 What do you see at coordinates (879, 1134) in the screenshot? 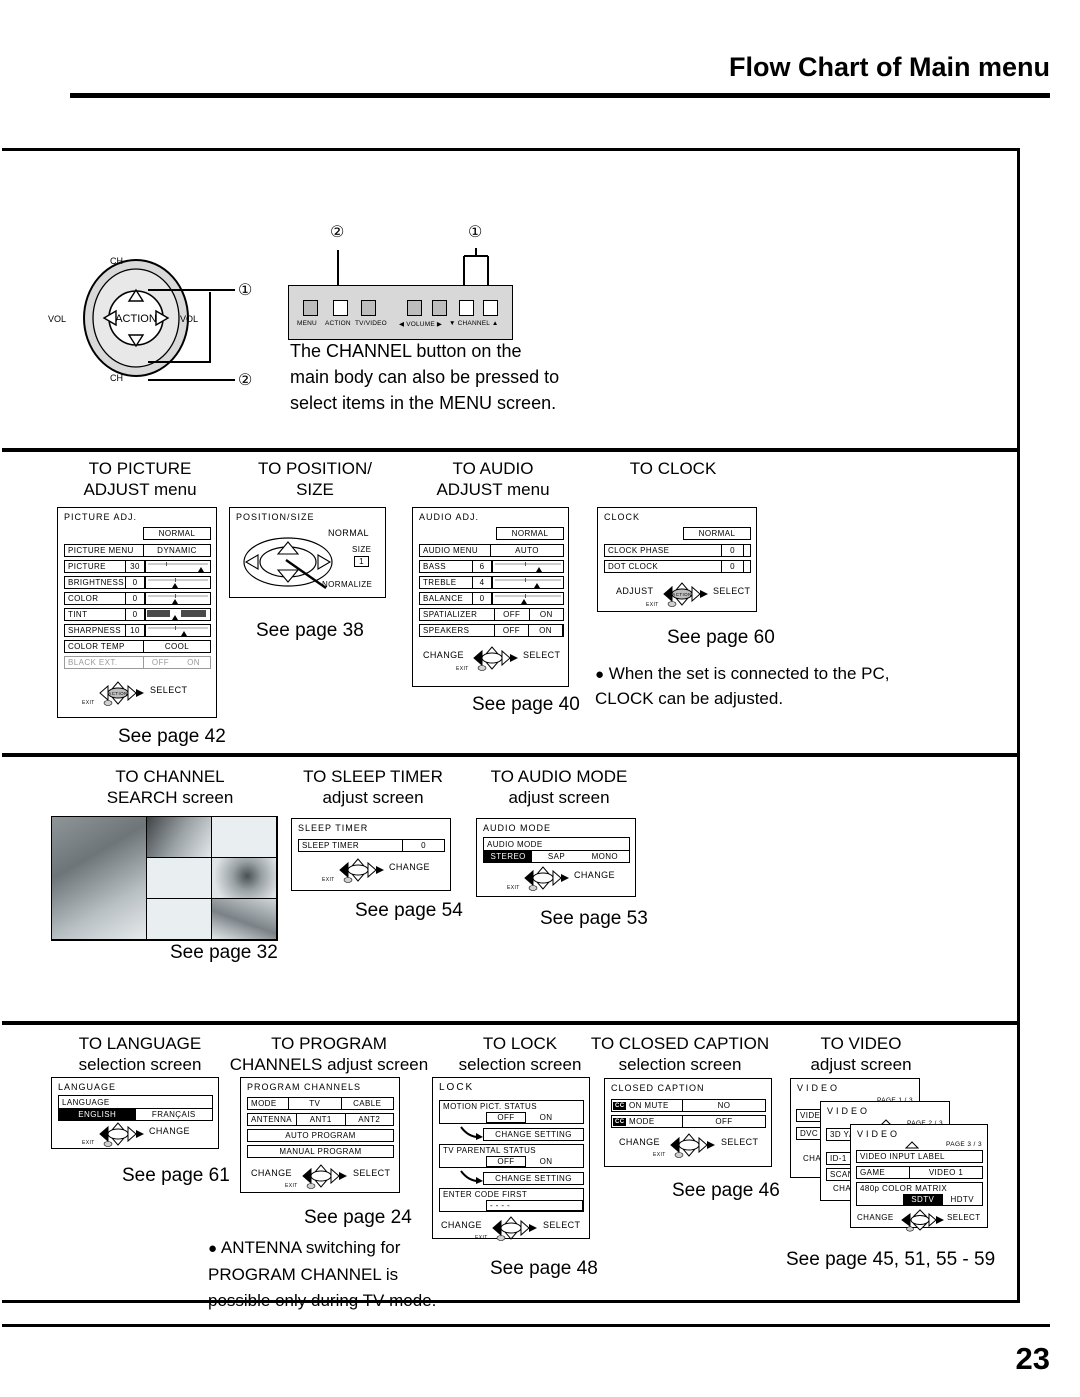
I see `video-p3-header: VIDEO` at bounding box center [879, 1134].